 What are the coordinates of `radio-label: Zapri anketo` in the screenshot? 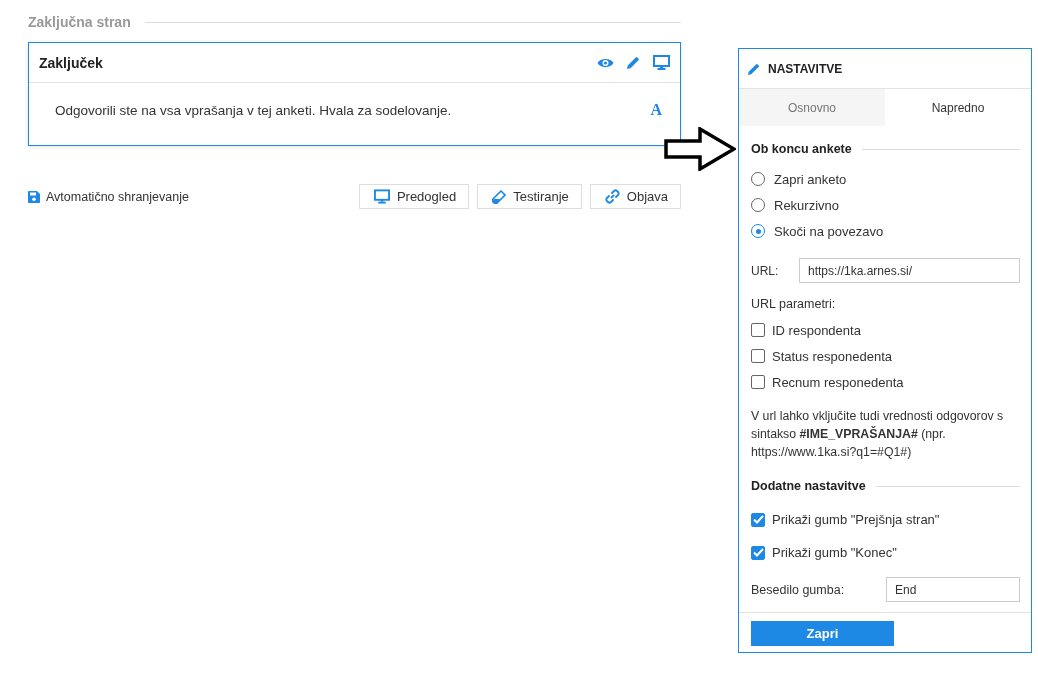 It's located at (810, 179).